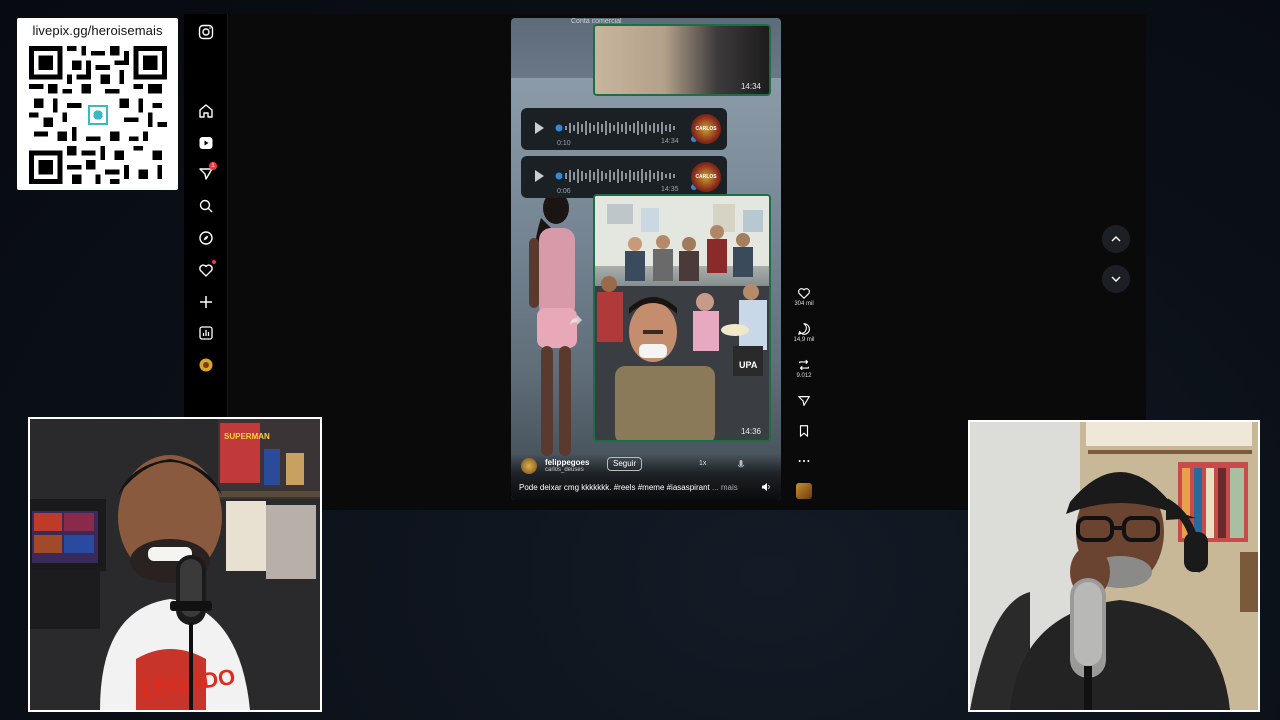 The height and width of the screenshot is (720, 1280). Describe the element at coordinates (804, 491) in the screenshot. I see `audio-thumbnail` at that location.